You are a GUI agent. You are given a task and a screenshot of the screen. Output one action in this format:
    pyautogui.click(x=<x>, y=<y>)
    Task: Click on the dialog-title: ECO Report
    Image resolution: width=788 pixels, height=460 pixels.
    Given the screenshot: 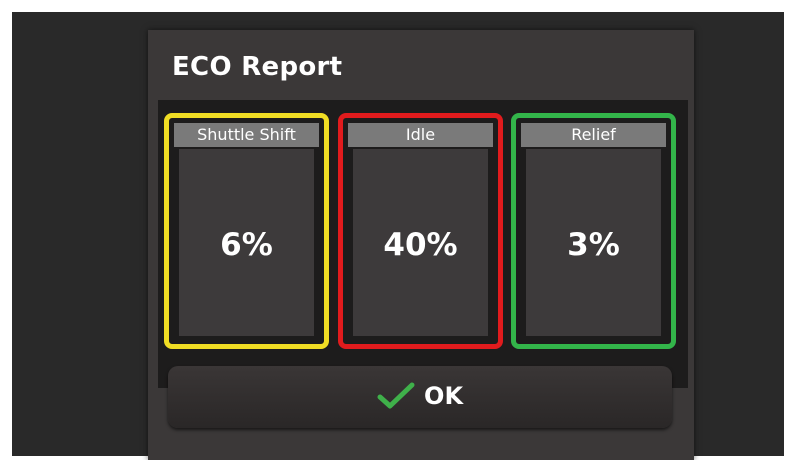 What is the action you would take?
    pyautogui.click(x=257, y=67)
    